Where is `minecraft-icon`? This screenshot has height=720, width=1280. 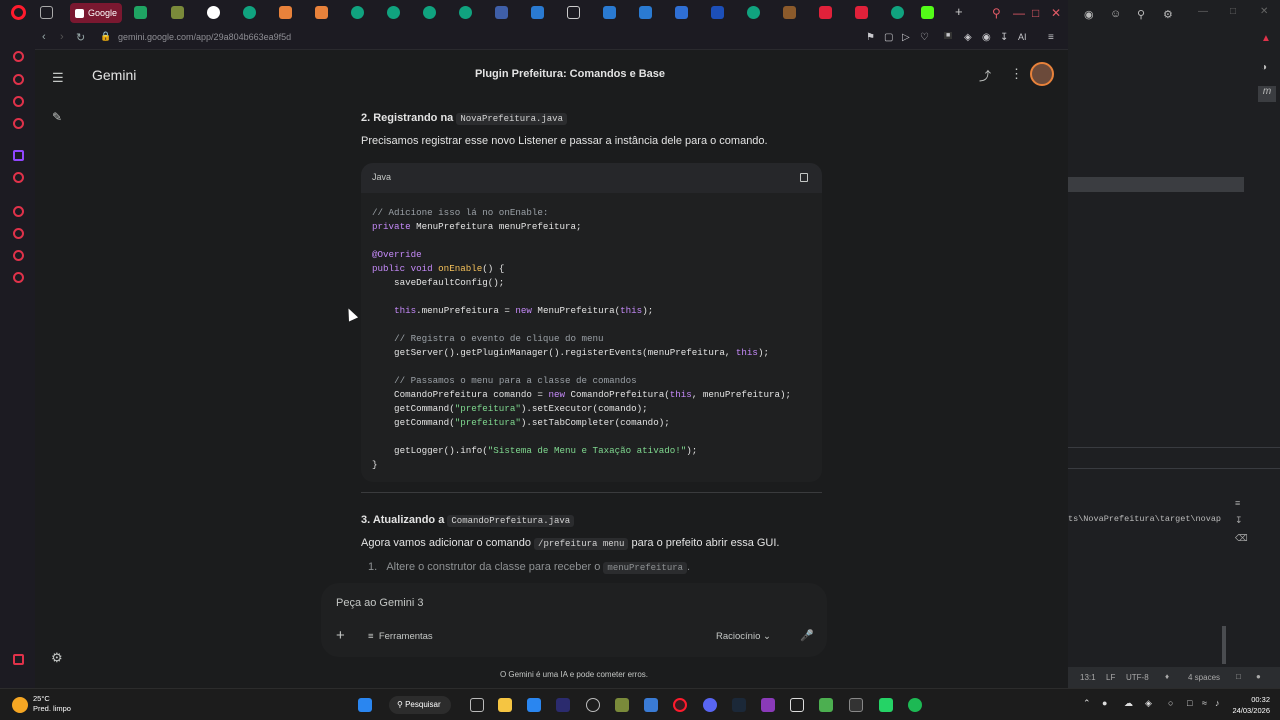 minecraft-icon is located at coordinates (826, 705).